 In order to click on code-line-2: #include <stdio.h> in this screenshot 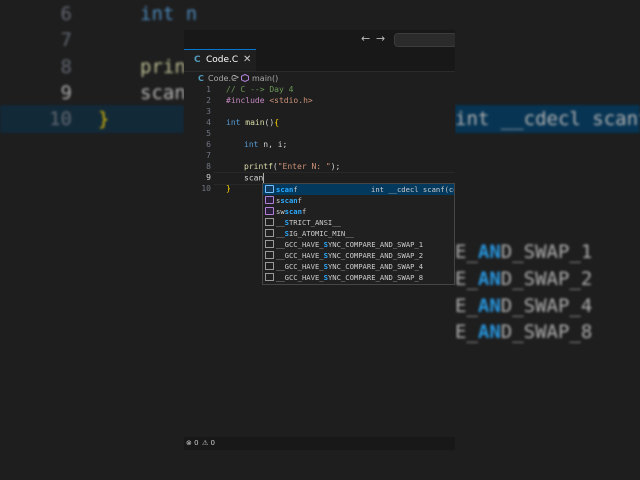, I will do `click(269, 100)`.